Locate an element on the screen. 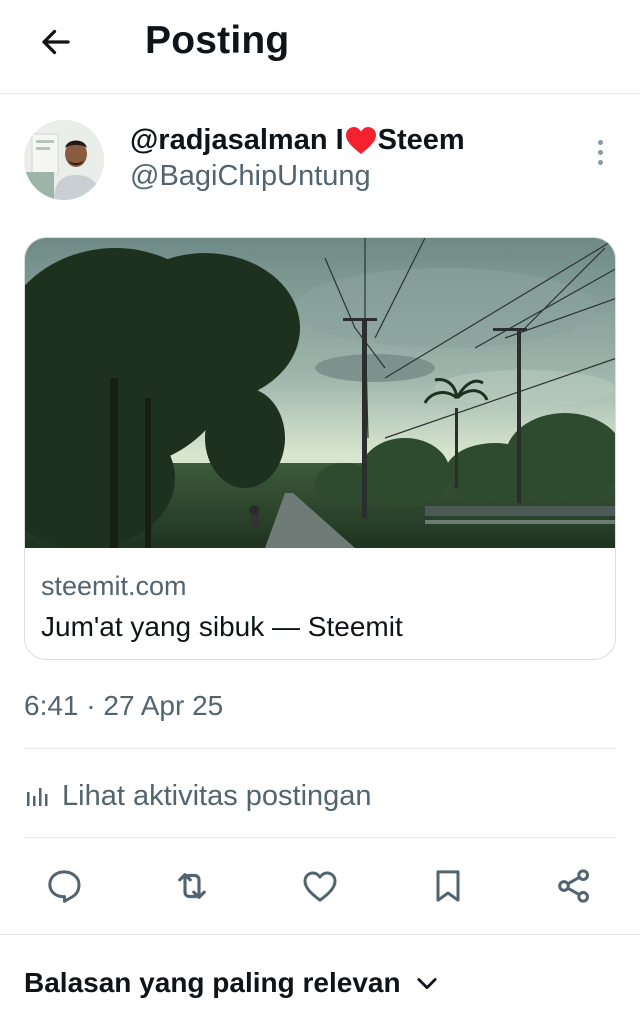 The width and height of the screenshot is (640, 1020). repost-icon is located at coordinates (192, 886).